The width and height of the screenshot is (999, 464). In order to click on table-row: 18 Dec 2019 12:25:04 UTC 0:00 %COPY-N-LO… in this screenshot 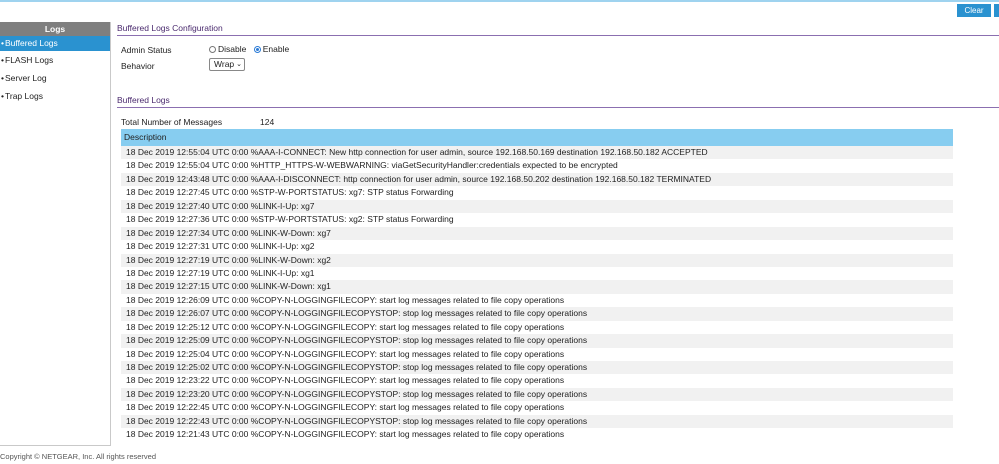, I will do `click(537, 354)`.